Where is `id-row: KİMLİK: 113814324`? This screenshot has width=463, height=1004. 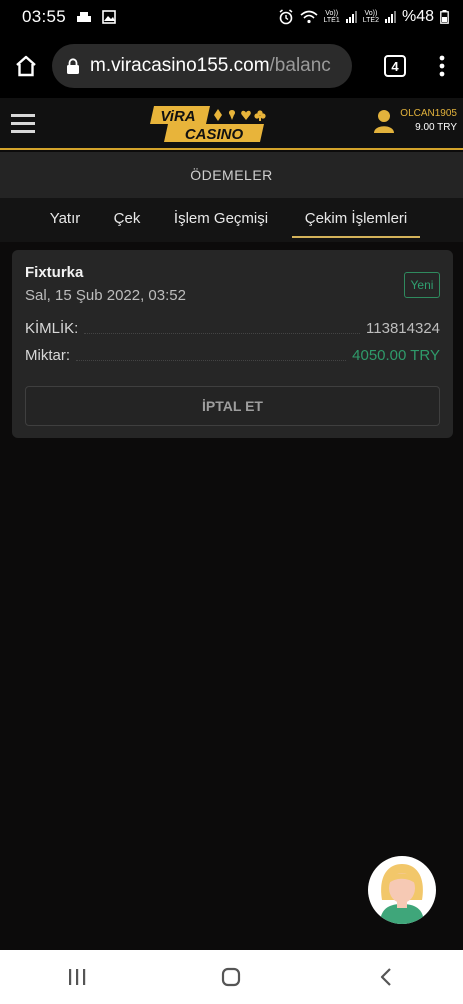
id-row: KİMLİK: 113814324 is located at coordinates (232, 328).